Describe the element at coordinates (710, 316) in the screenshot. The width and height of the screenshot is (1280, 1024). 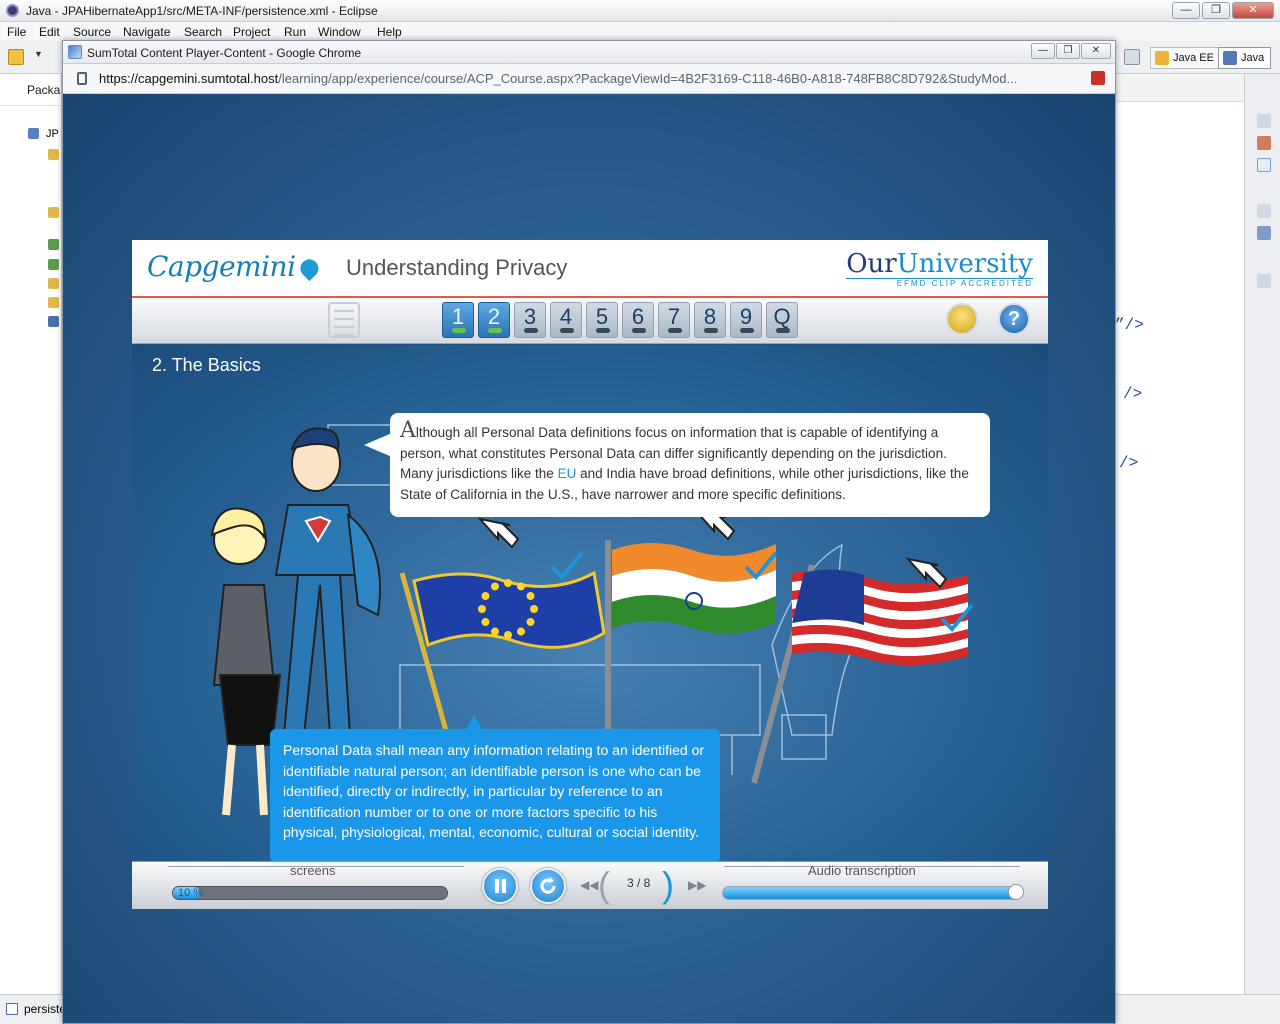
I see `screen-tab-label: 8` at that location.